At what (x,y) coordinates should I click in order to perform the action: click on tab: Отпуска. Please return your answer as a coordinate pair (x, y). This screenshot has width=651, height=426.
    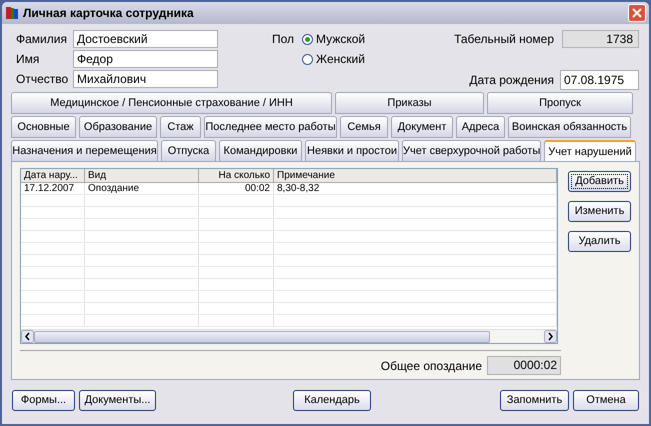
    Looking at the image, I should click on (188, 151).